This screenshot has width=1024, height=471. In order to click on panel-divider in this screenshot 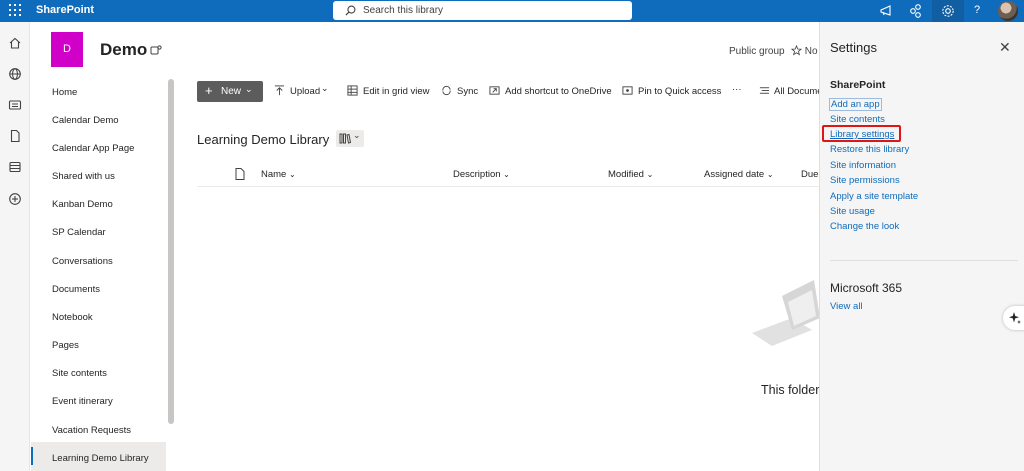, I will do `click(924, 260)`.